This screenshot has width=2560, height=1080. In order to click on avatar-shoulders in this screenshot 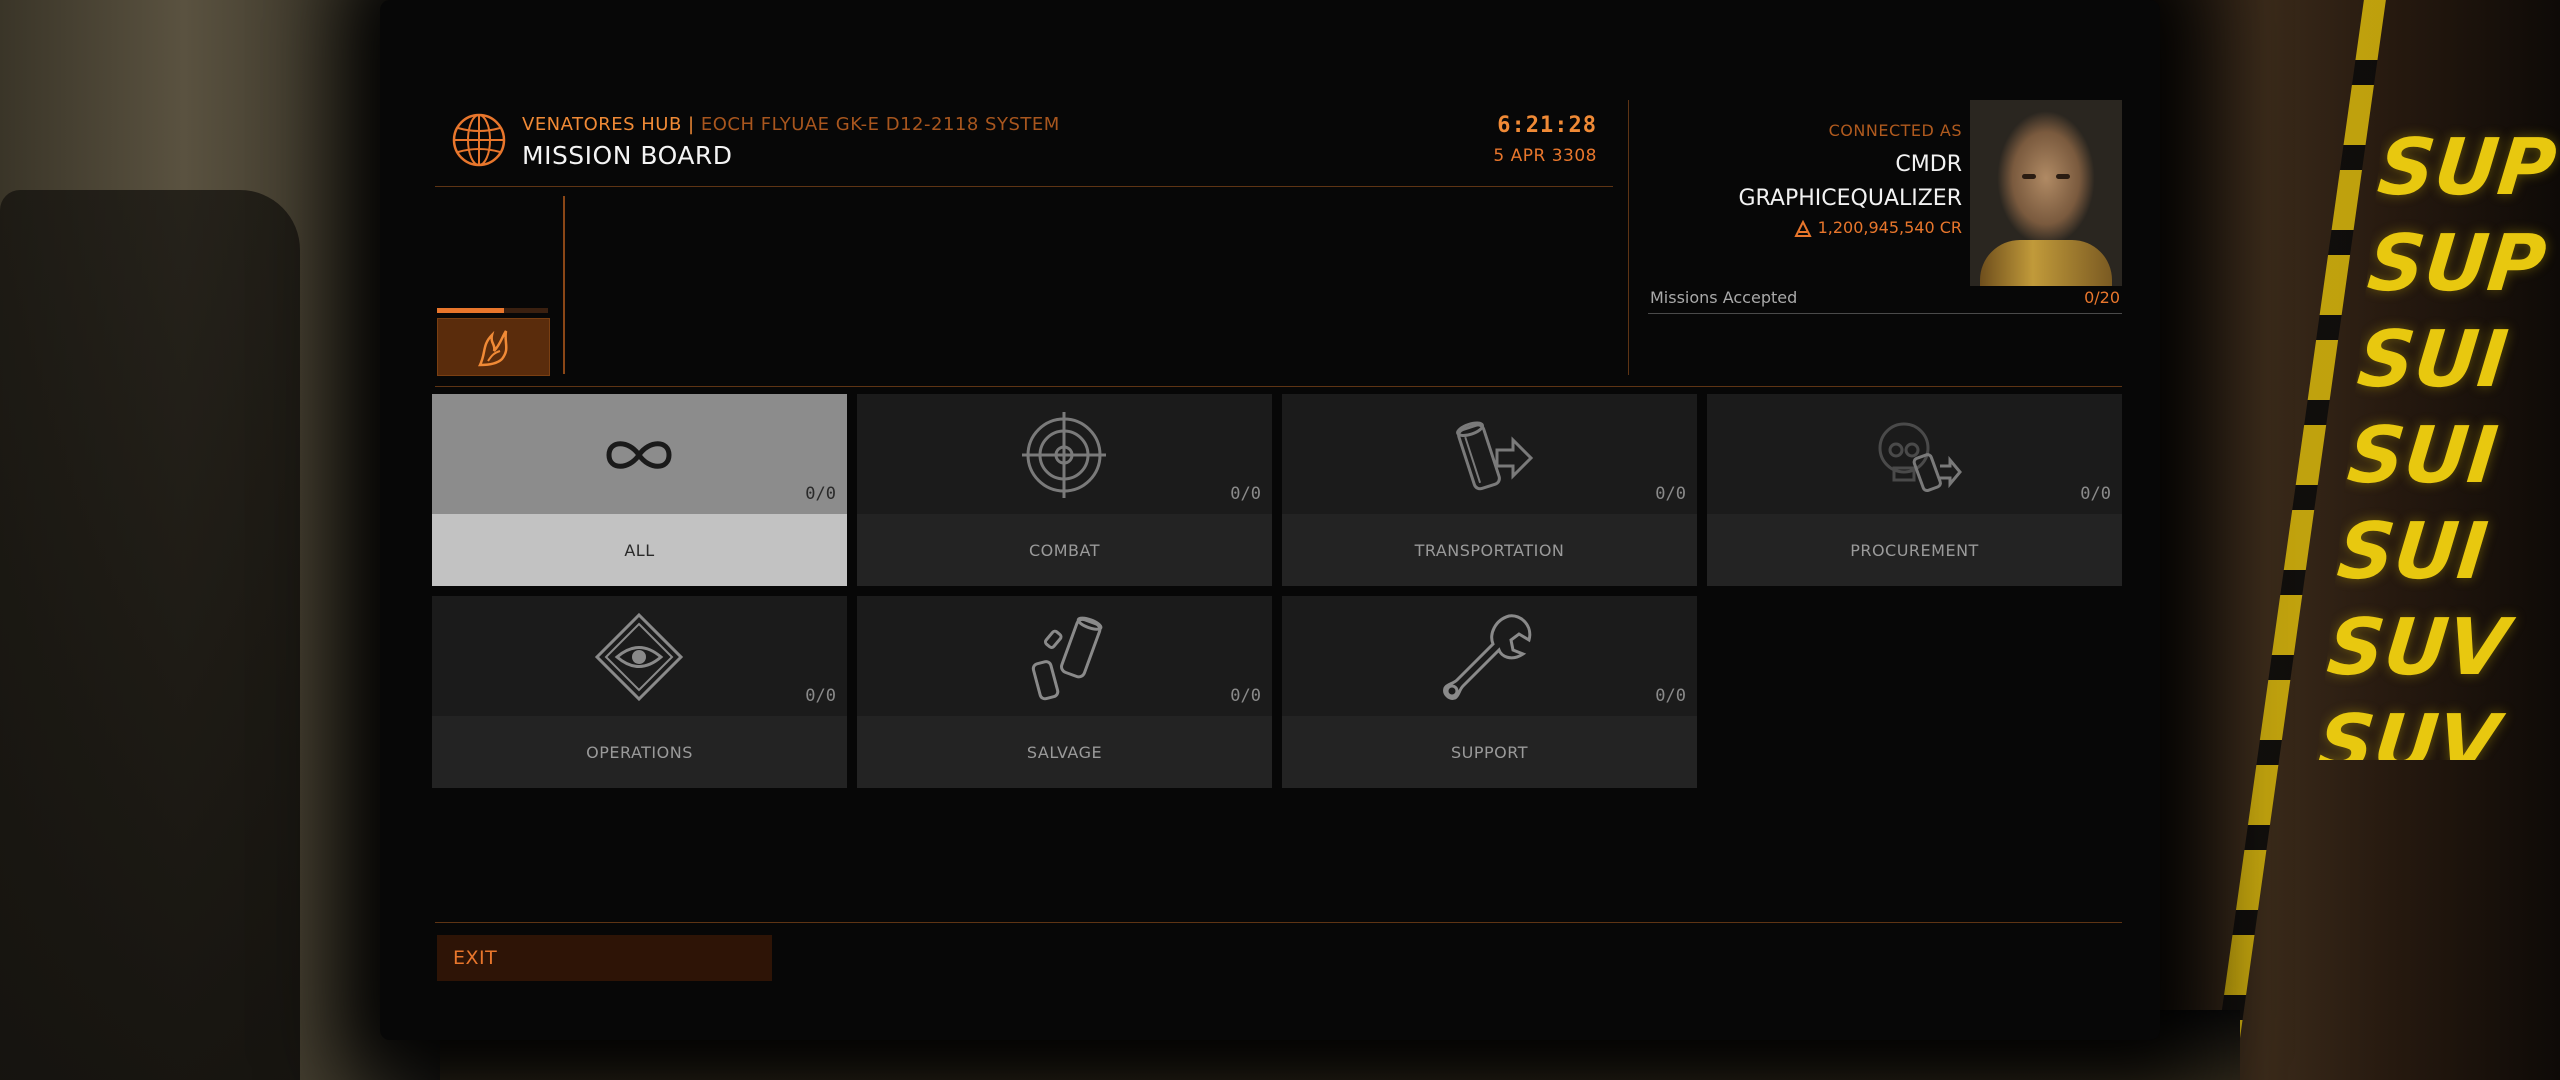, I will do `click(2046, 263)`.